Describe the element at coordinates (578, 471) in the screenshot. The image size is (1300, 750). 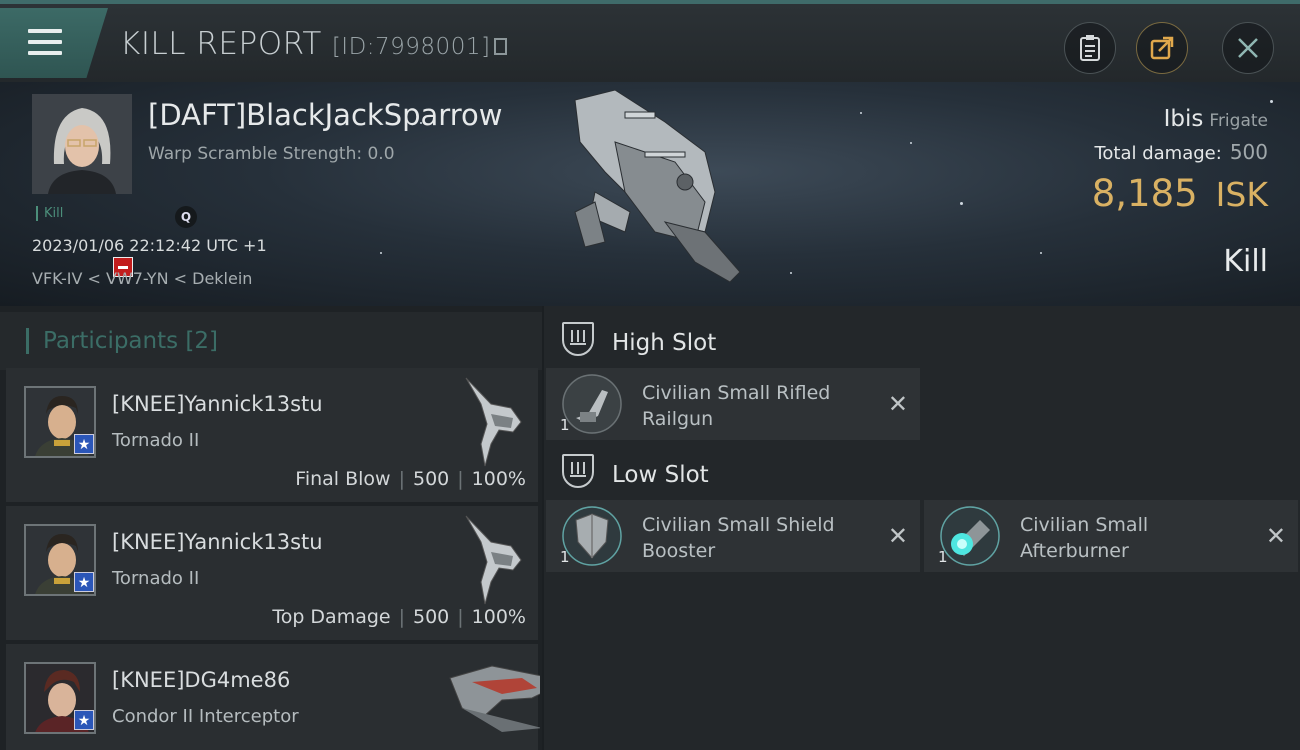
I see `low-slot-icon` at that location.